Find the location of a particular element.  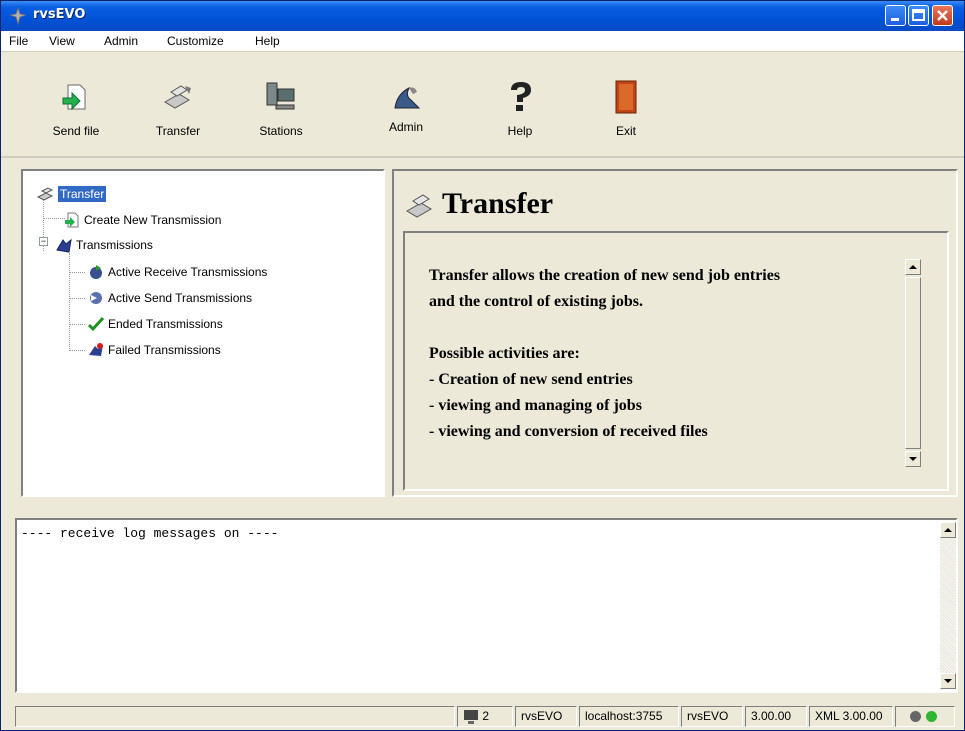

admin-button: Admin is located at coordinates (406, 107).